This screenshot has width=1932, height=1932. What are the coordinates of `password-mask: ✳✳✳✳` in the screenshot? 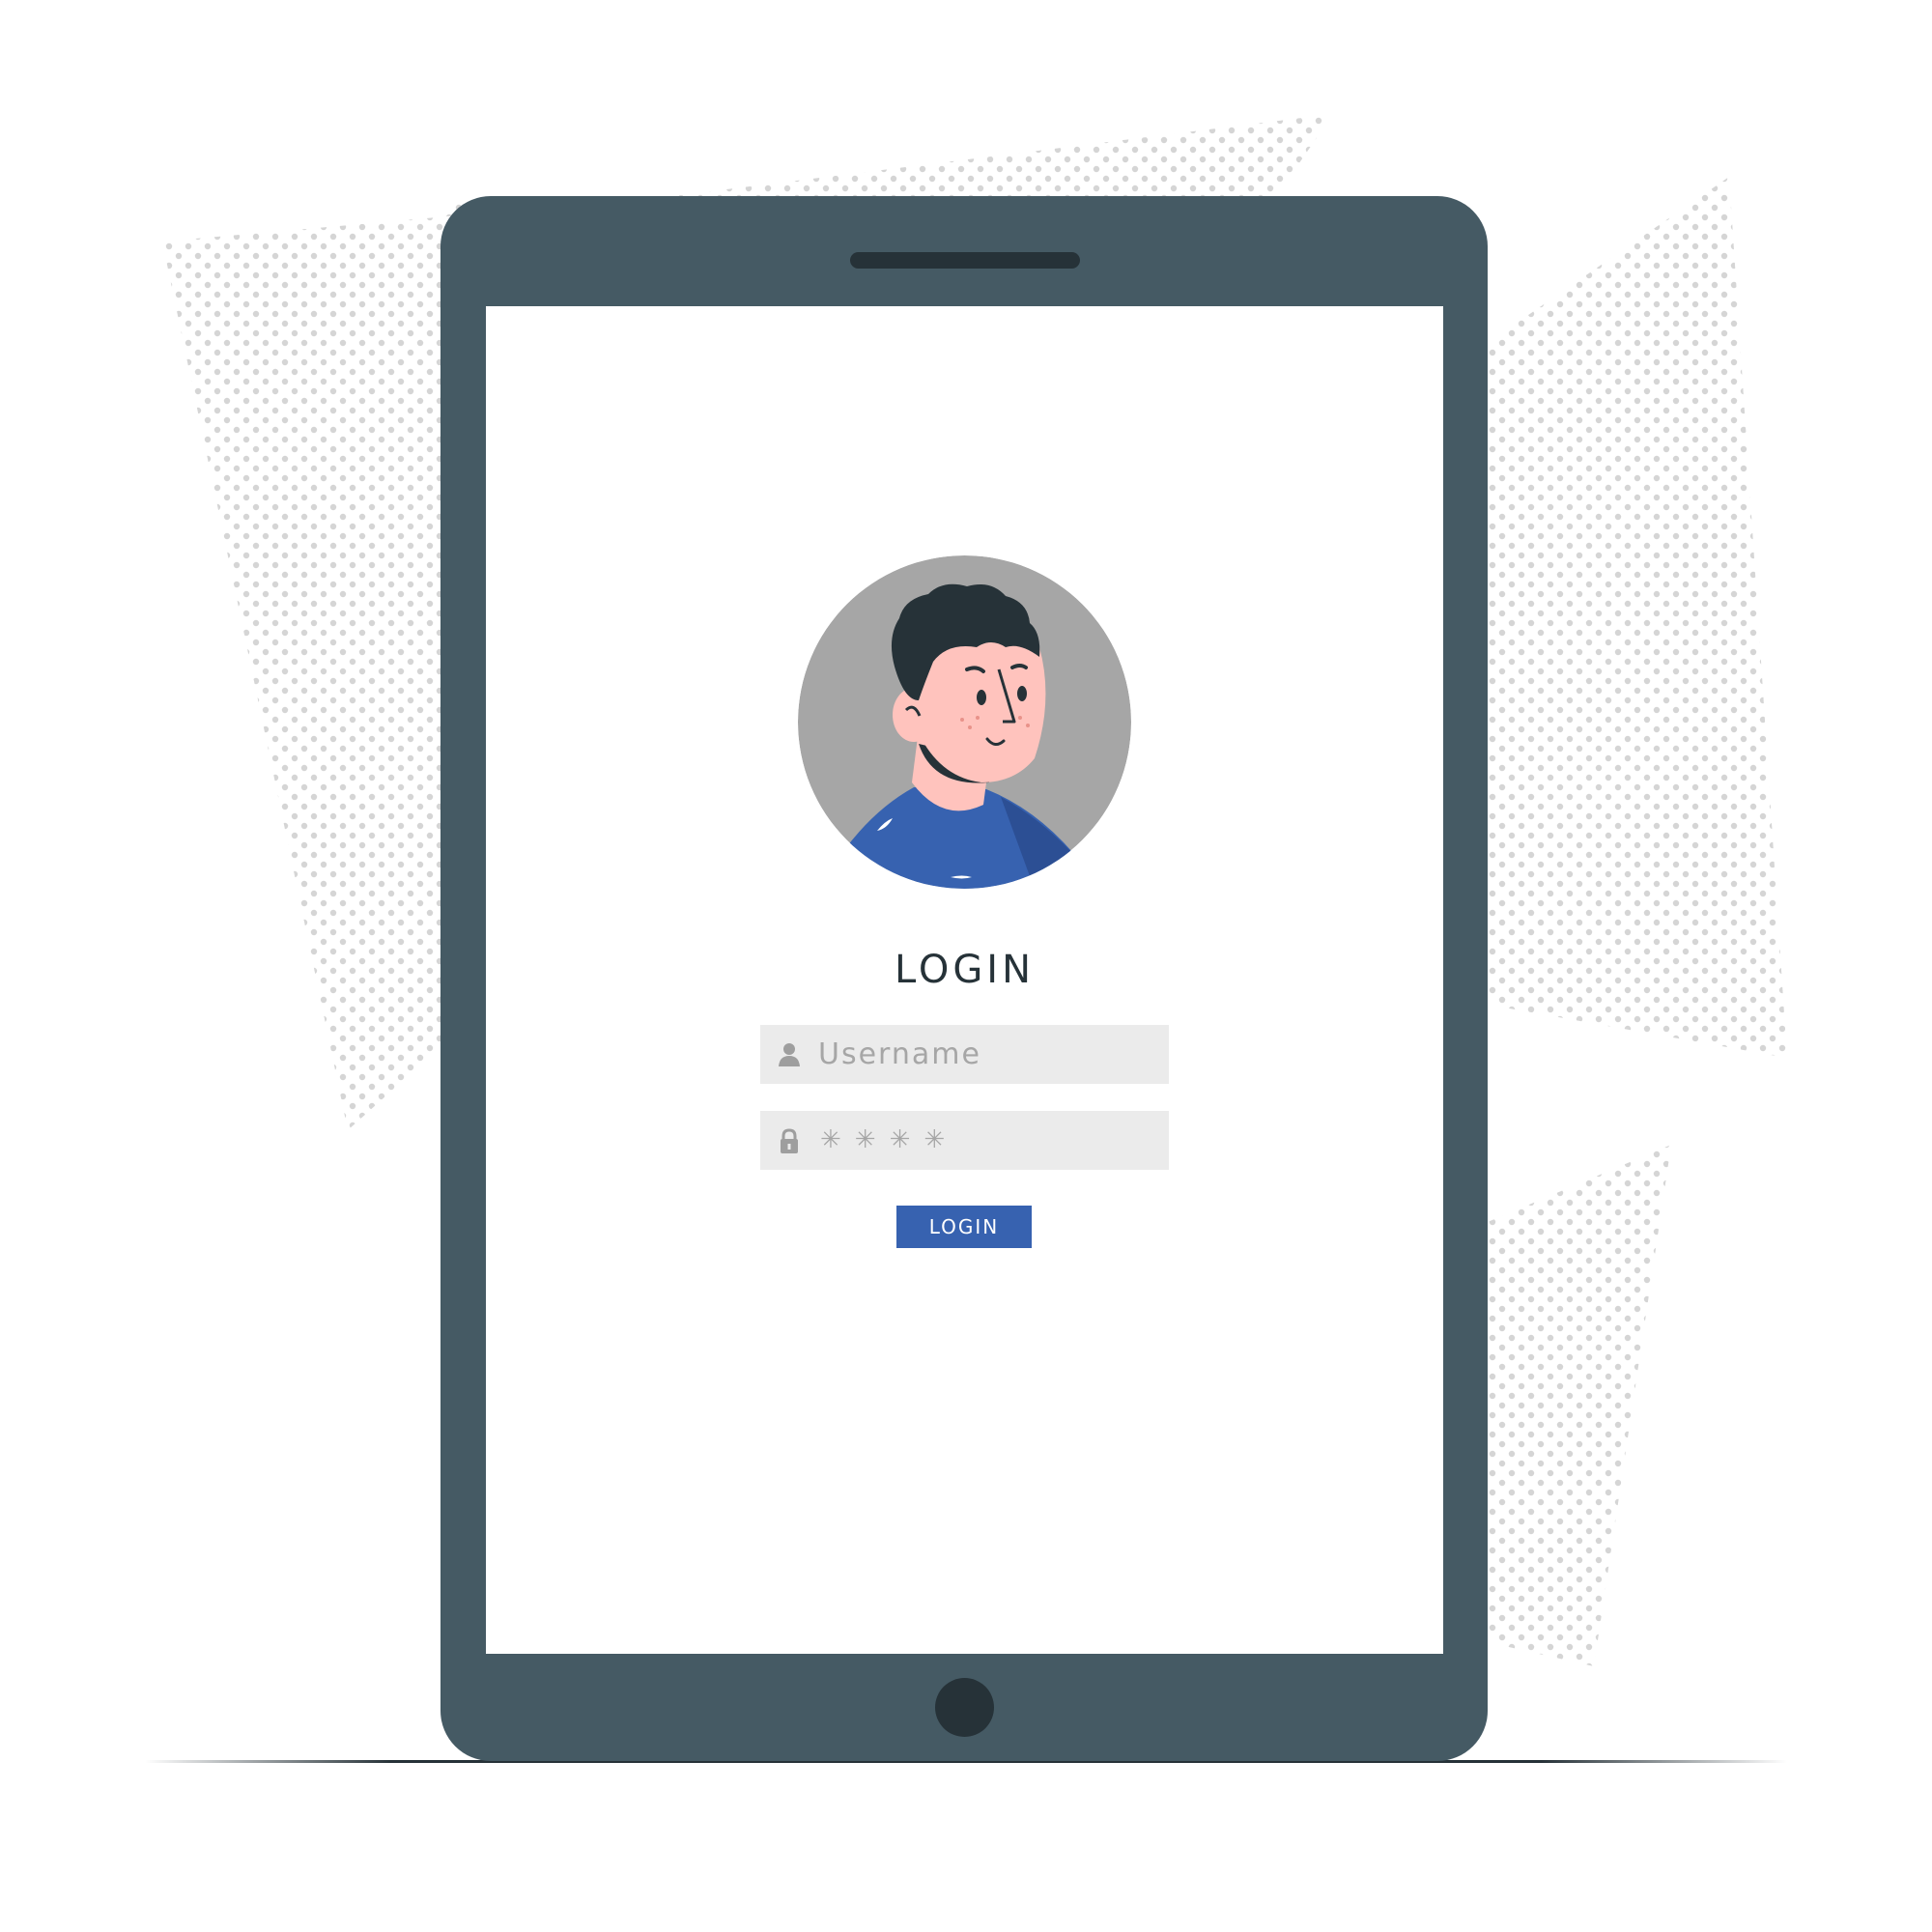 It's located at (889, 1140).